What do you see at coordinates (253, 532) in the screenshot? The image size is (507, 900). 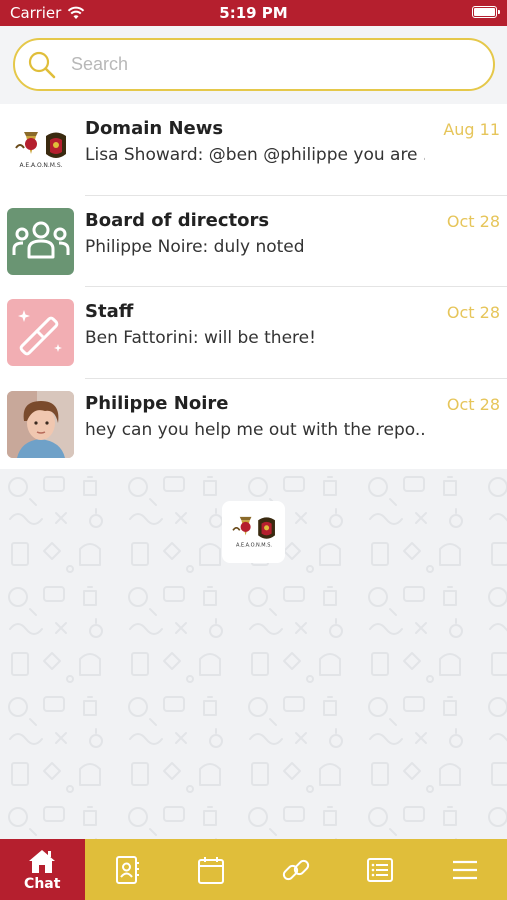 I see `center-logo: A.E.A.O.N.M.S.` at bounding box center [253, 532].